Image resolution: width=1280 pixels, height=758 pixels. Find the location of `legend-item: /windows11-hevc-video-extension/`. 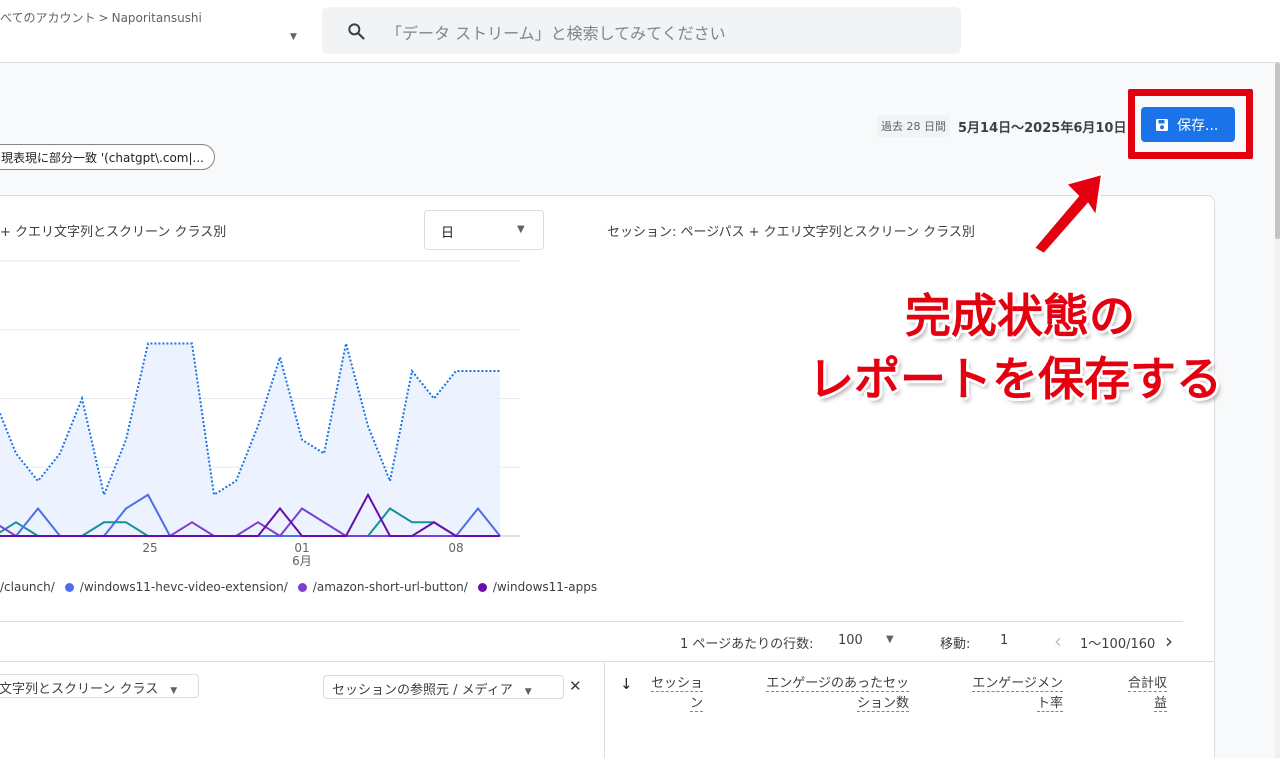

legend-item: /windows11-hevc-video-extension/ is located at coordinates (176, 587).